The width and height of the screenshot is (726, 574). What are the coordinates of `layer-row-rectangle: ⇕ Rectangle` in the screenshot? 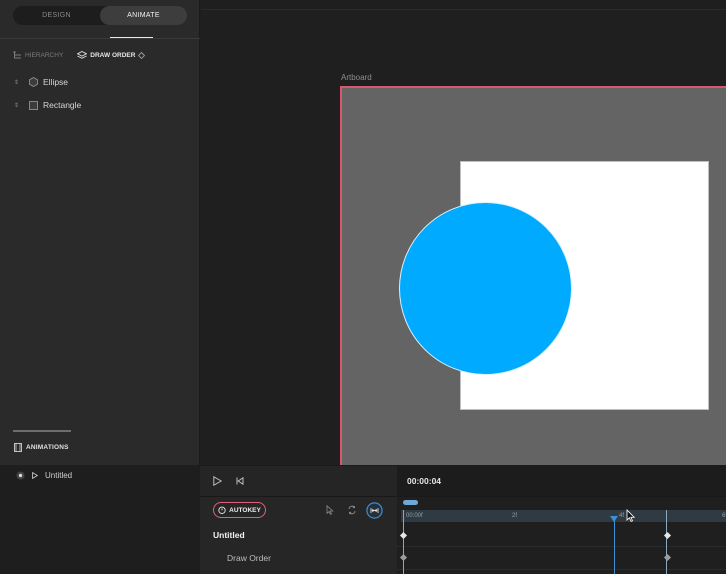 It's located at (47, 105).